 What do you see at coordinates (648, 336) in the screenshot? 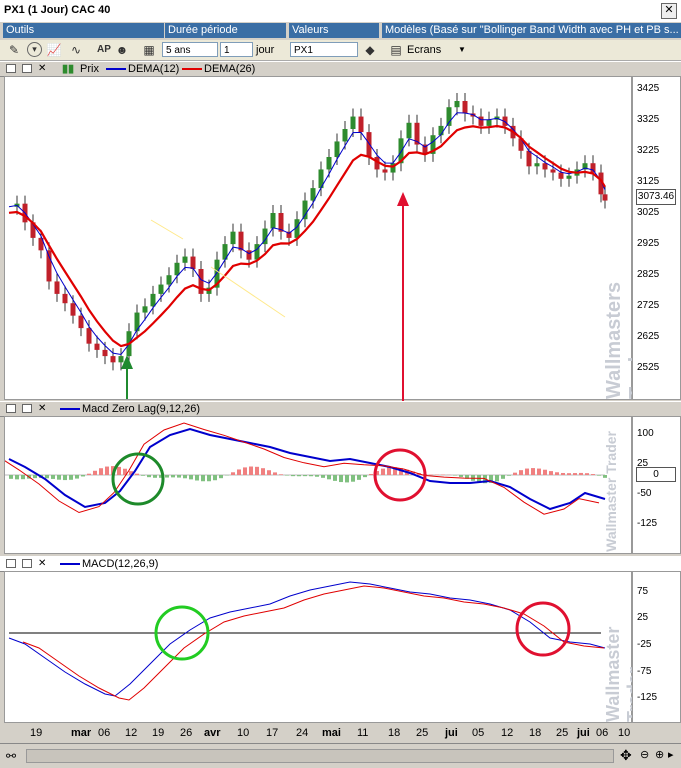
I see `price-tick: 2625` at bounding box center [648, 336].